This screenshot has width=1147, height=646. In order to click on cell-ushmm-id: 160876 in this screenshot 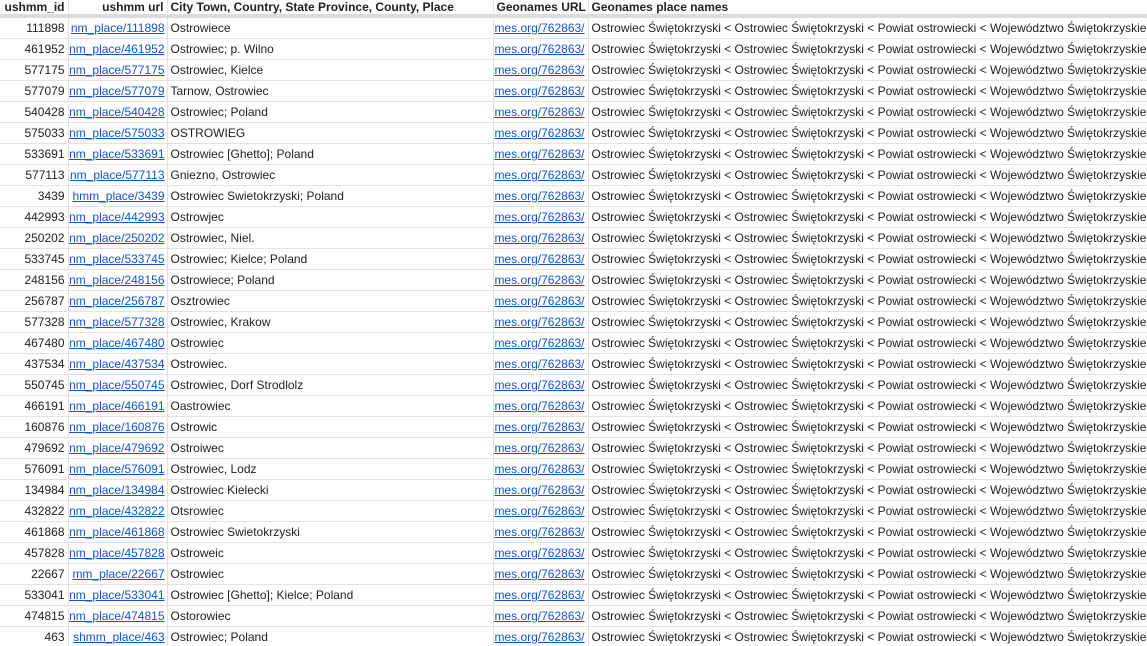, I will do `click(34, 427)`.